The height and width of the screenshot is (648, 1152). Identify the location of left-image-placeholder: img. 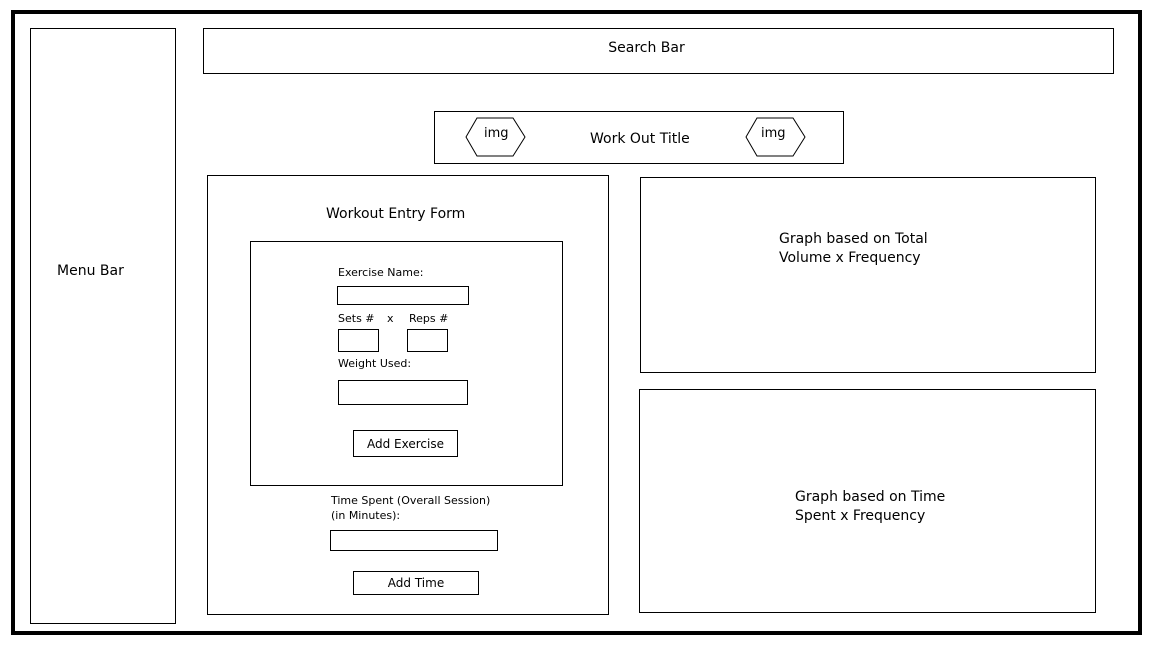
(495, 137).